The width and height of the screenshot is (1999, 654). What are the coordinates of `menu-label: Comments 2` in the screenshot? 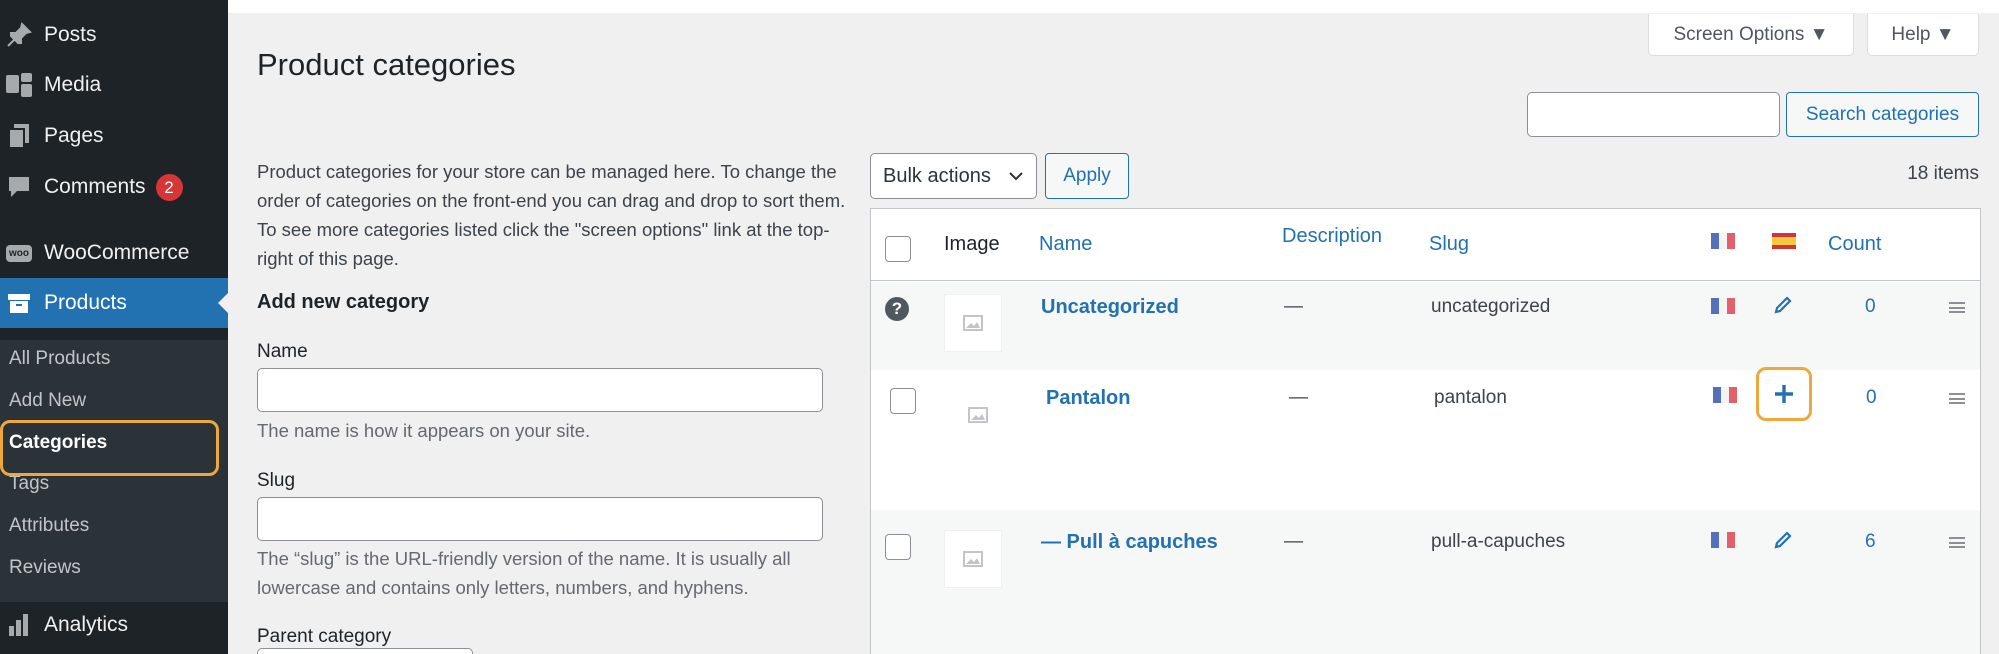 It's located at (113, 187).